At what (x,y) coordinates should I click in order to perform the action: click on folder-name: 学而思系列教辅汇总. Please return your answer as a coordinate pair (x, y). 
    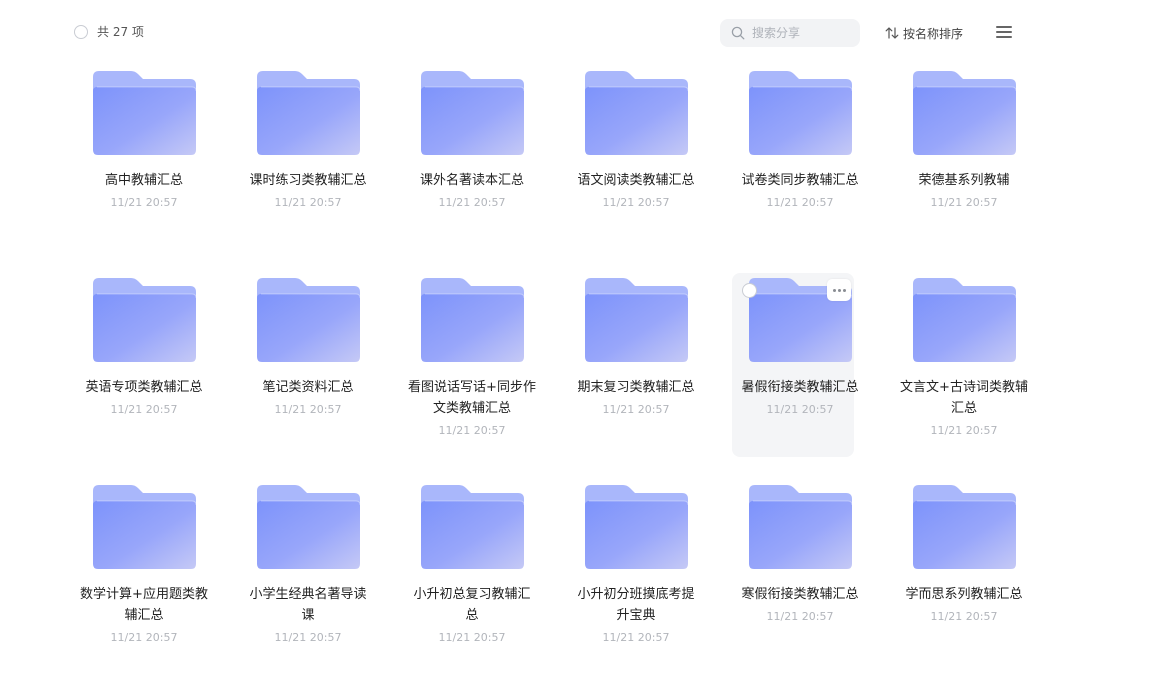
    Looking at the image, I should click on (964, 594).